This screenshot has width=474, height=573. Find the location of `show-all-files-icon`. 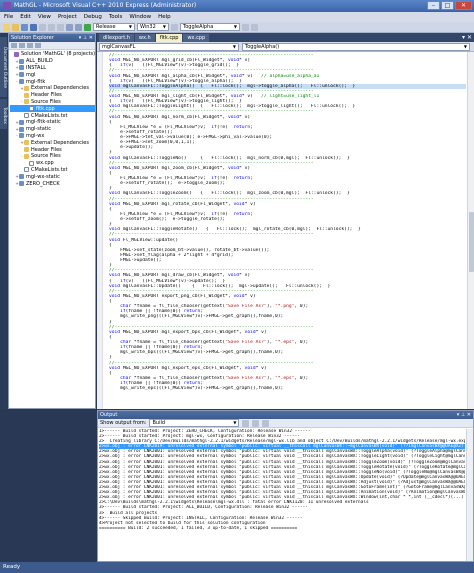

show-all-files-icon is located at coordinates (22, 45).